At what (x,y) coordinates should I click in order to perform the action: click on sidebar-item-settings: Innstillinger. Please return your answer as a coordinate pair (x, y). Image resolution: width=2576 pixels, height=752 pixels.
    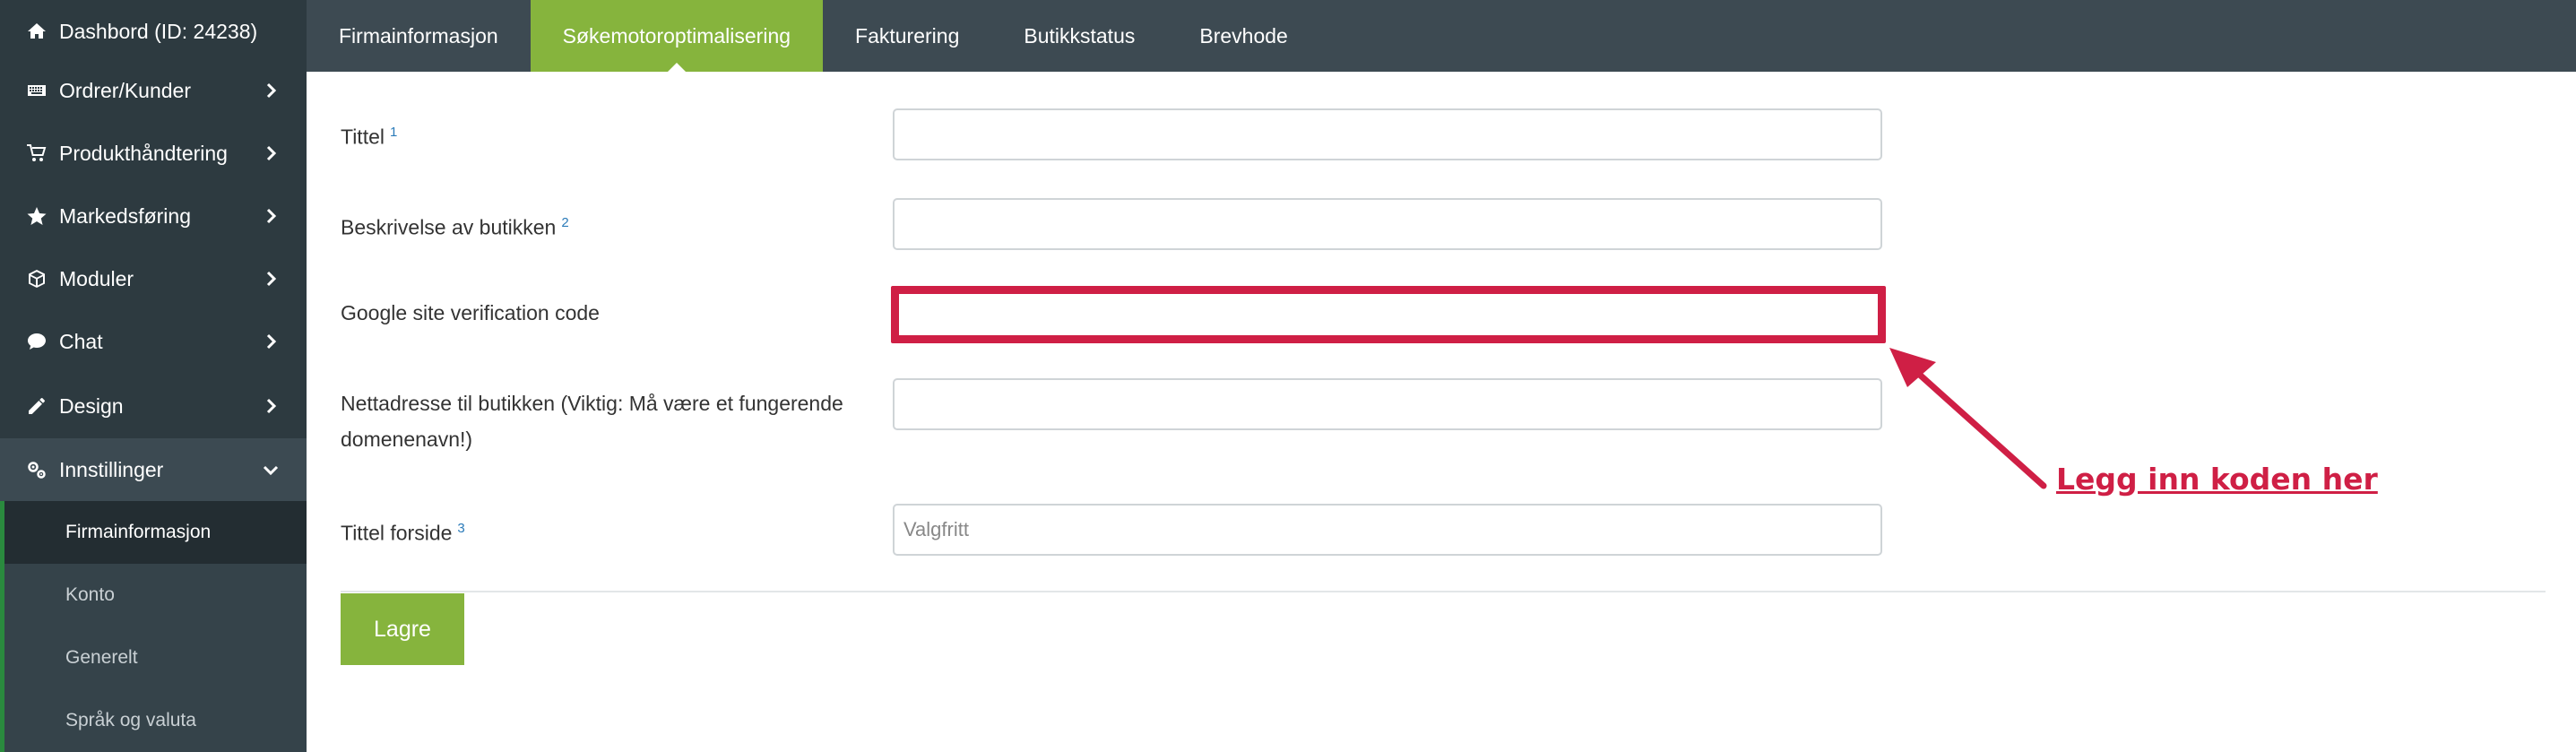
    Looking at the image, I should click on (153, 469).